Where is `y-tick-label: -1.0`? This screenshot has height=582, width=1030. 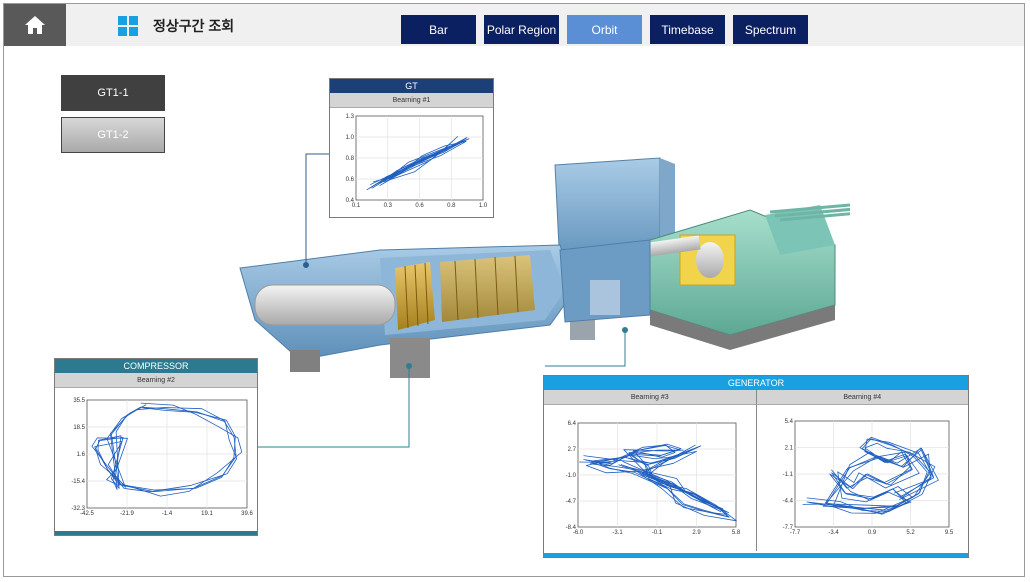 y-tick-label: -1.0 is located at coordinates (571, 476).